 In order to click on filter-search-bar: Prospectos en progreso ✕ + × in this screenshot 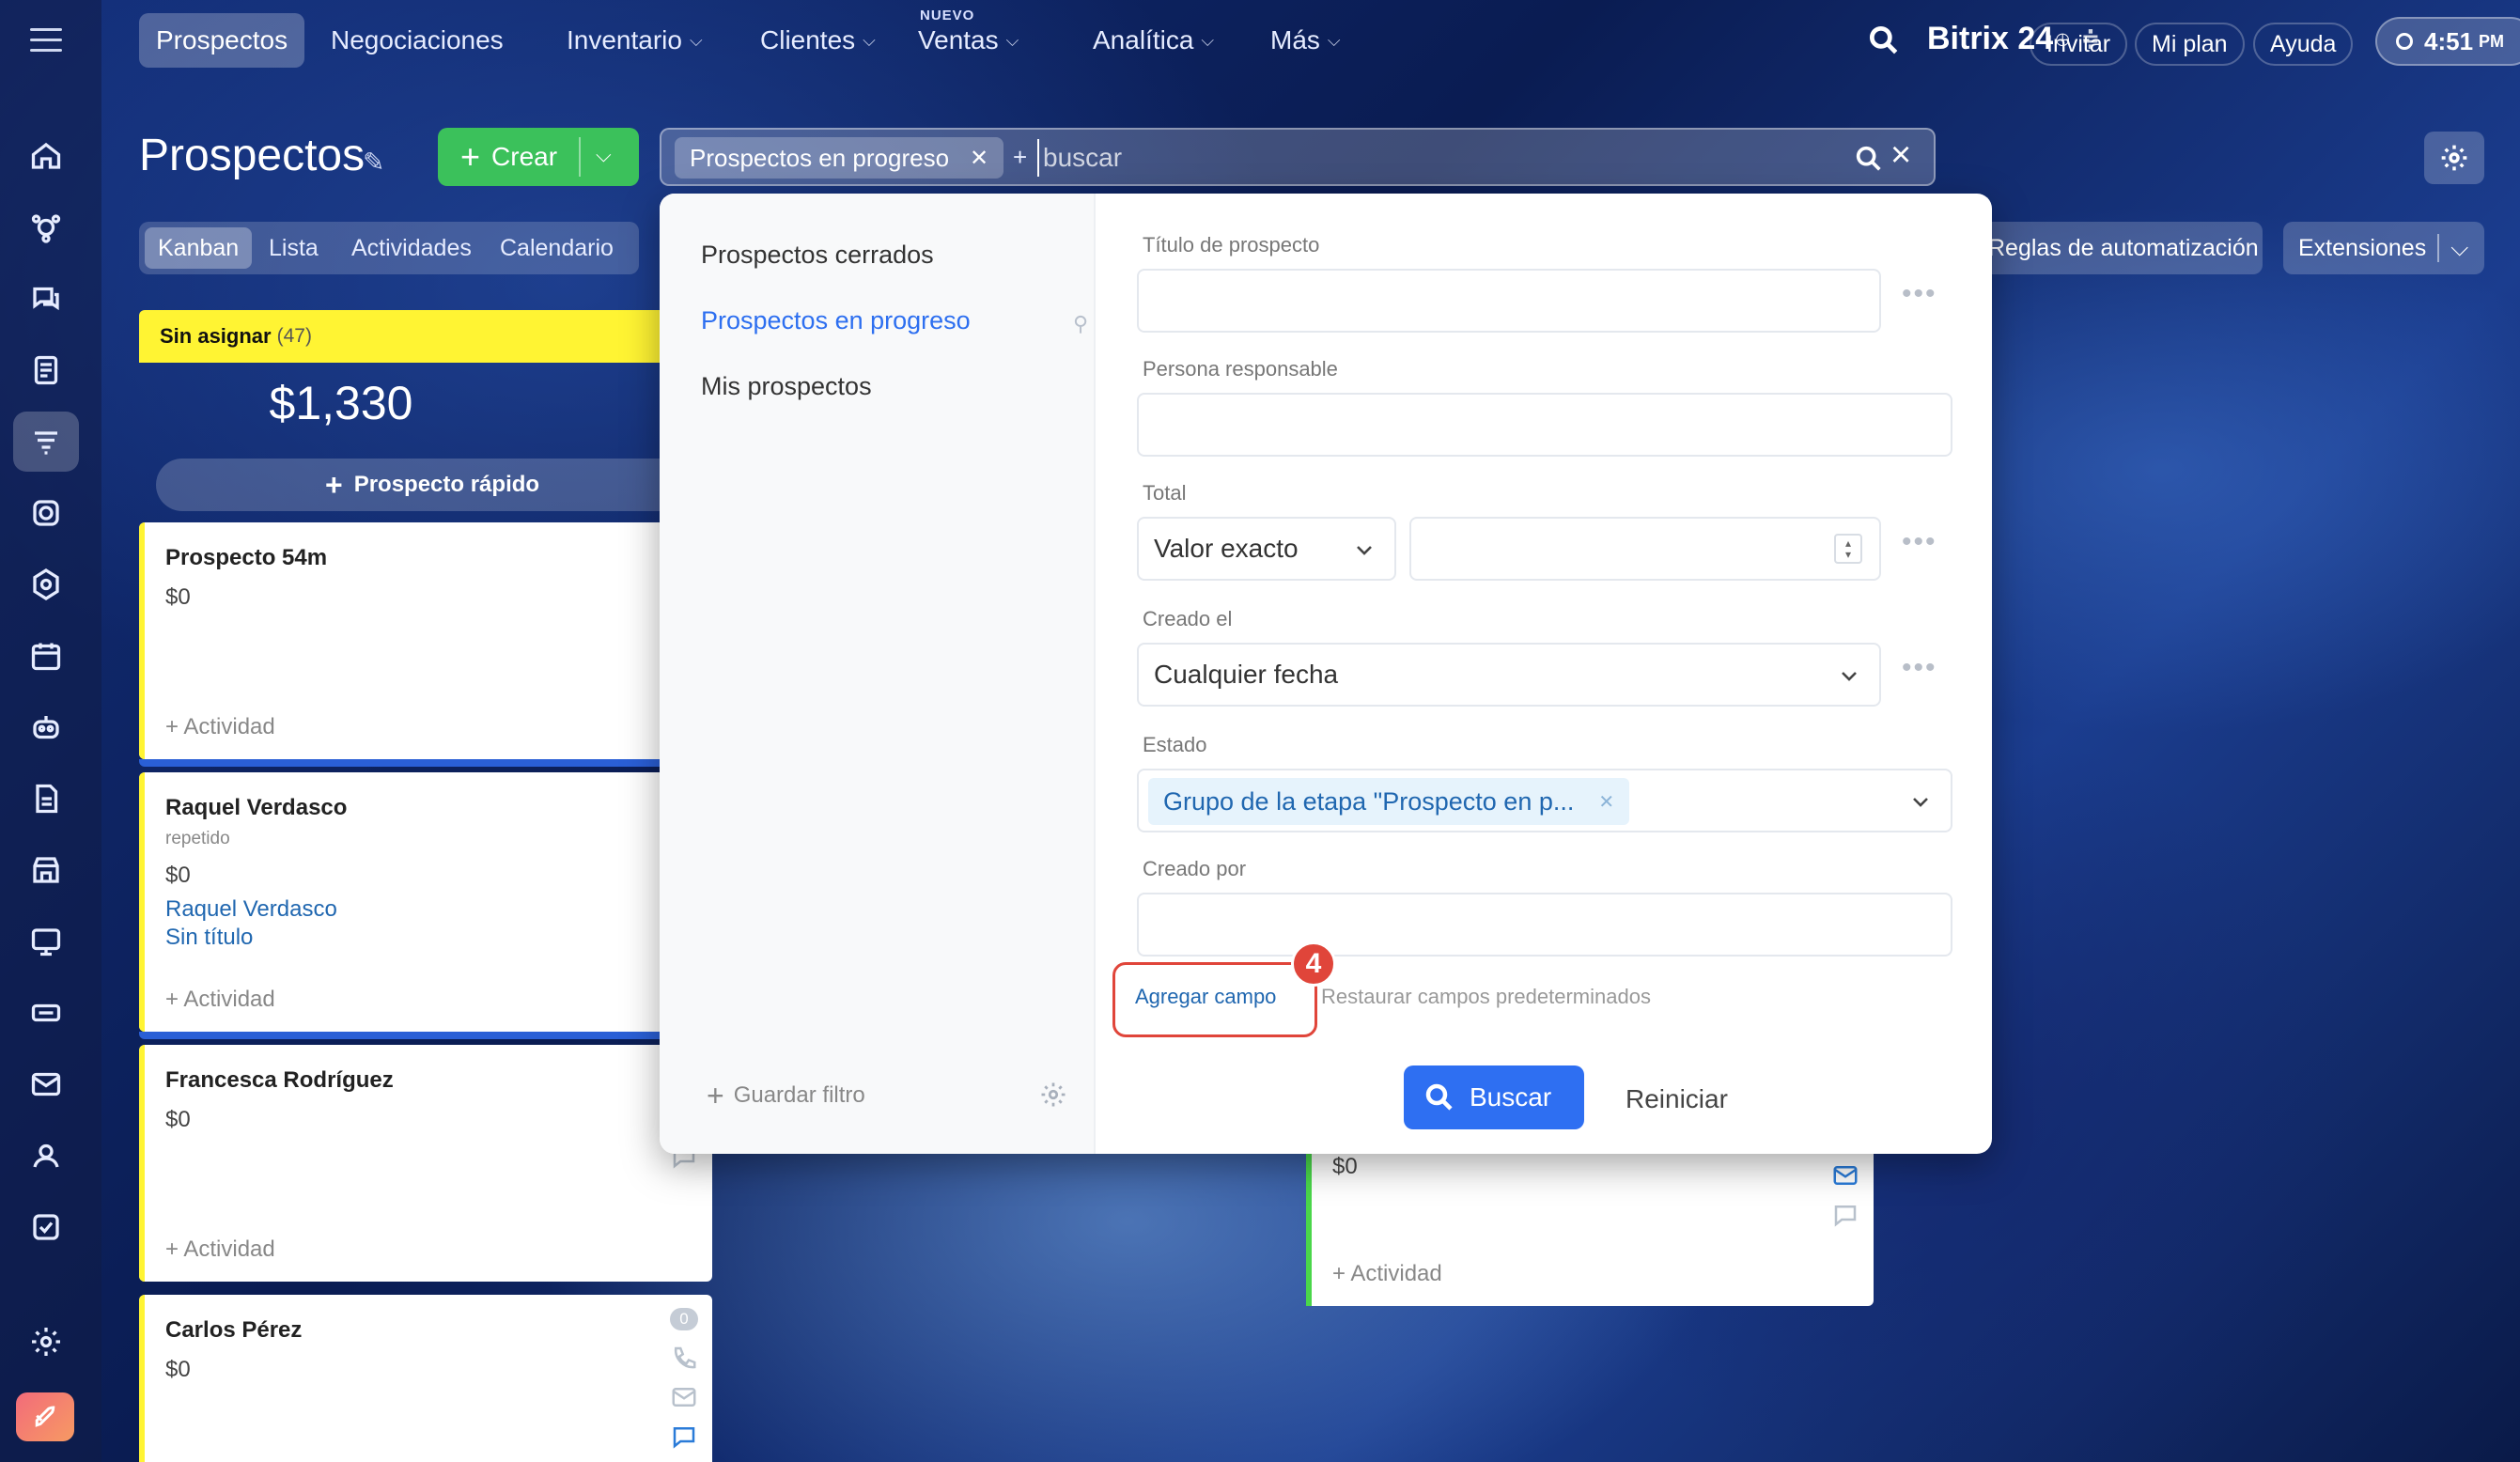, I will do `click(1298, 157)`.